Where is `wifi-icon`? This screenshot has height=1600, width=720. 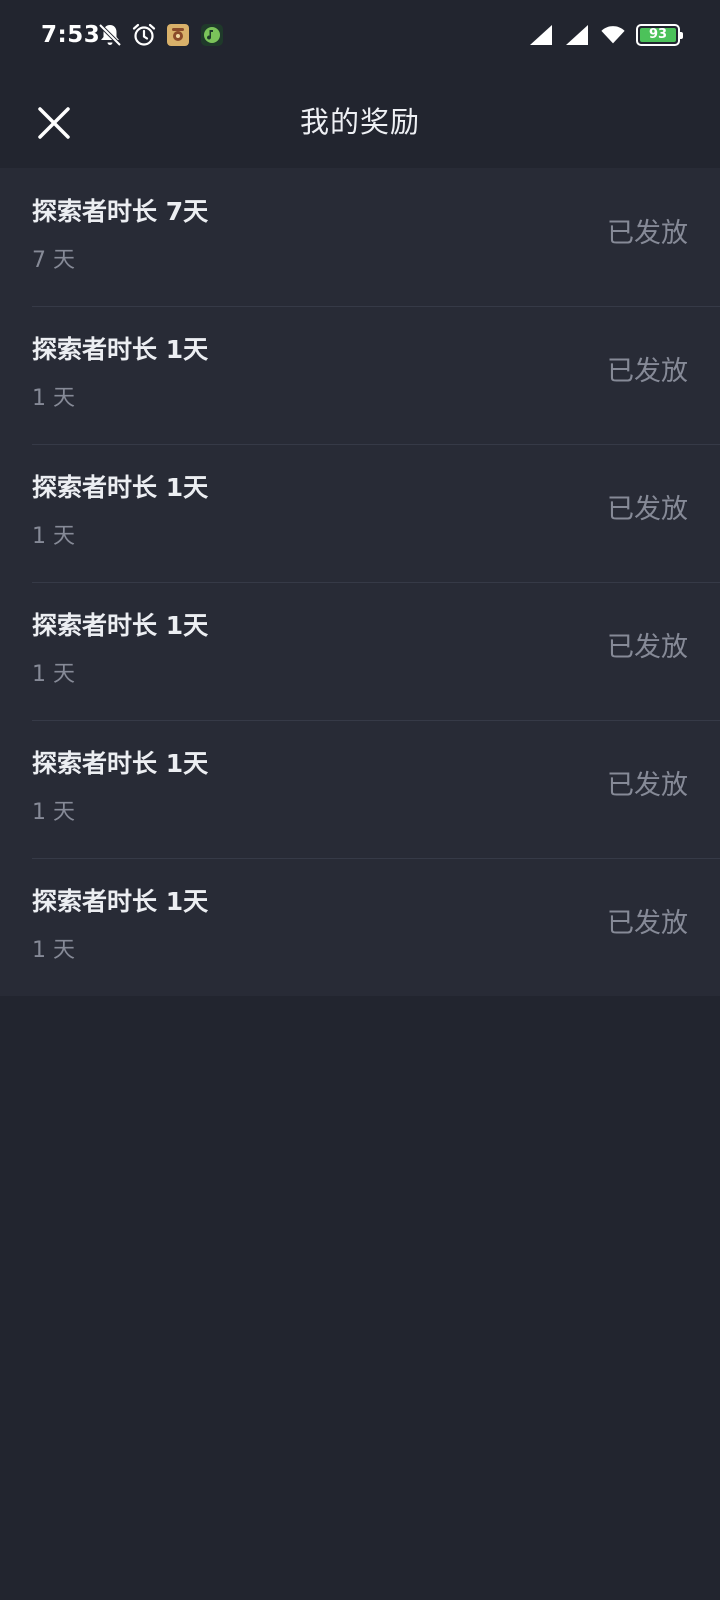 wifi-icon is located at coordinates (613, 35).